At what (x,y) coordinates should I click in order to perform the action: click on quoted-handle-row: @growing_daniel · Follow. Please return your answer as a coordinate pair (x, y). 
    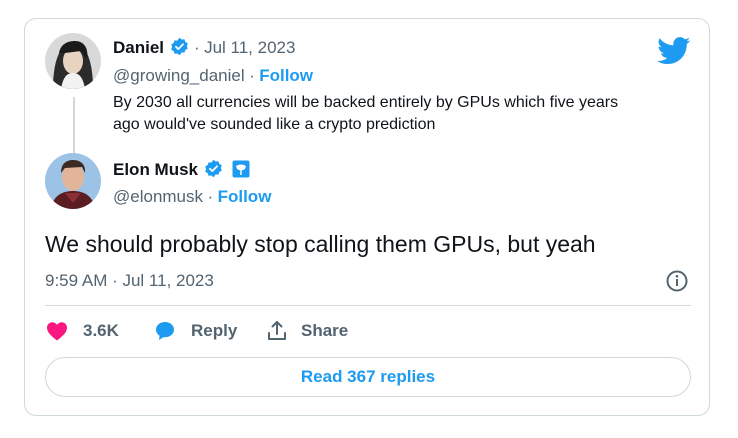
    Looking at the image, I should click on (213, 76).